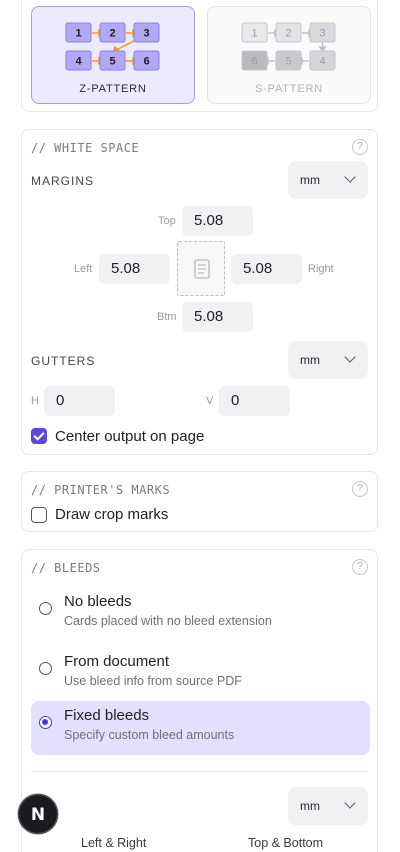 The width and height of the screenshot is (400, 852). Describe the element at coordinates (254, 34) in the screenshot. I see `s-cell-1: 1` at that location.